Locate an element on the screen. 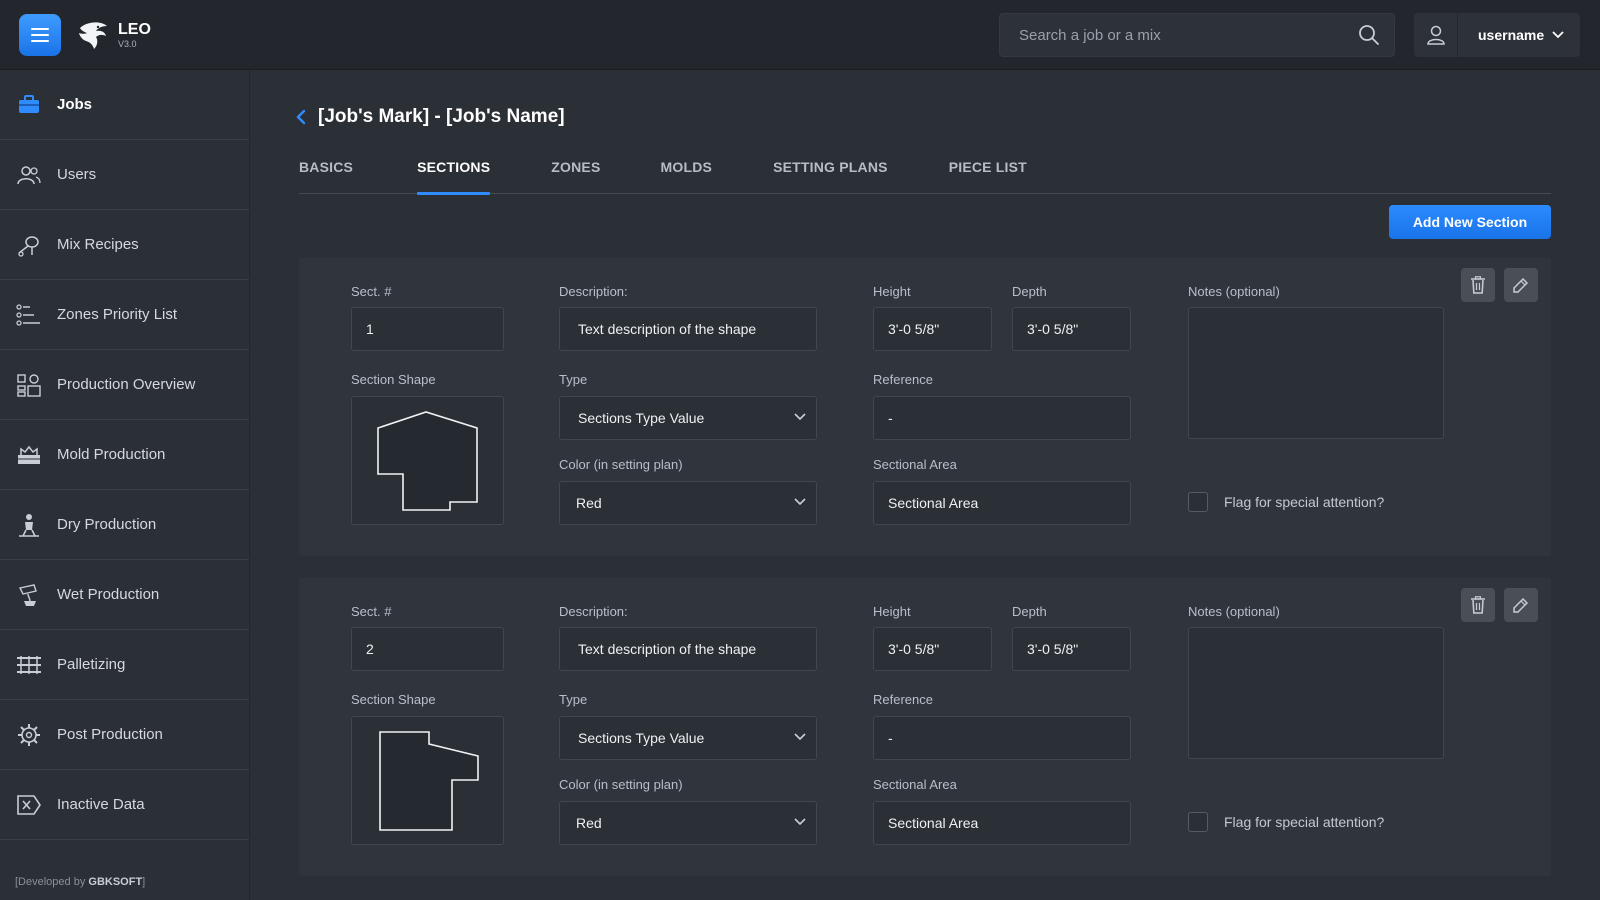 This screenshot has width=1600, height=900. menu-button is located at coordinates (40, 35).